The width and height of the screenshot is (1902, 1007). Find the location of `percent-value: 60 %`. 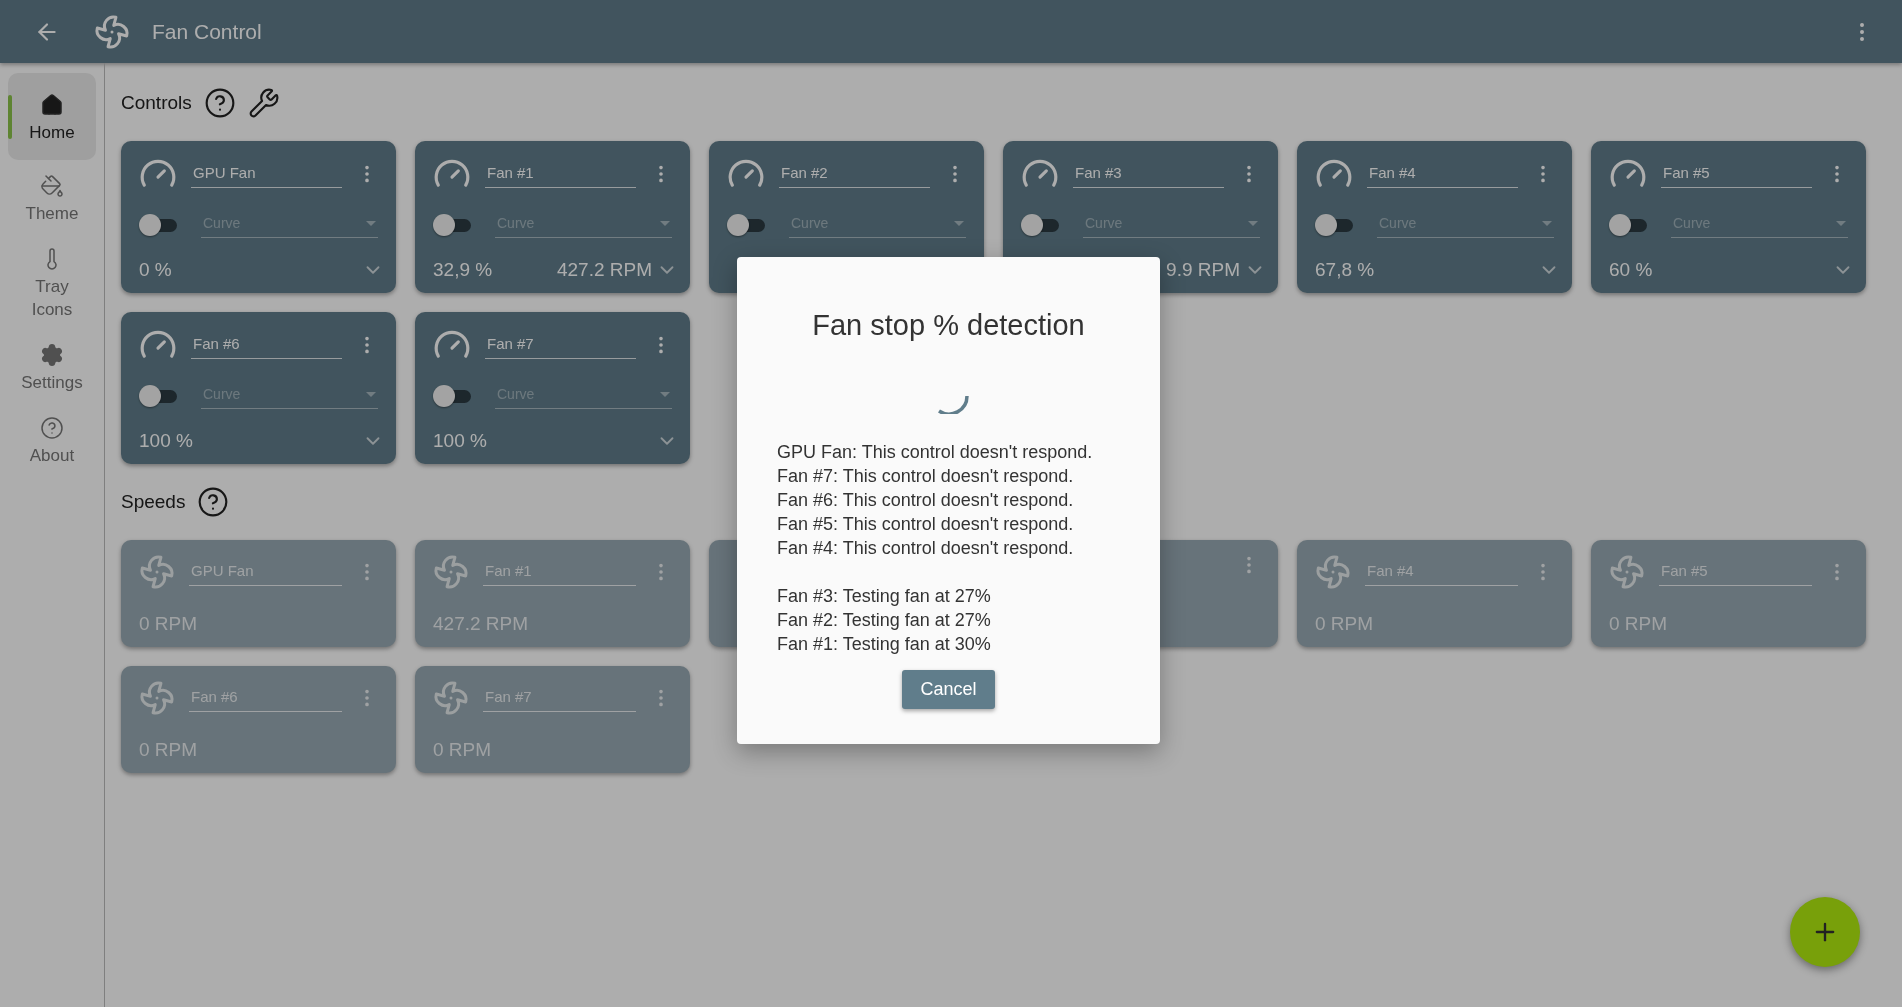

percent-value: 60 % is located at coordinates (1631, 270).